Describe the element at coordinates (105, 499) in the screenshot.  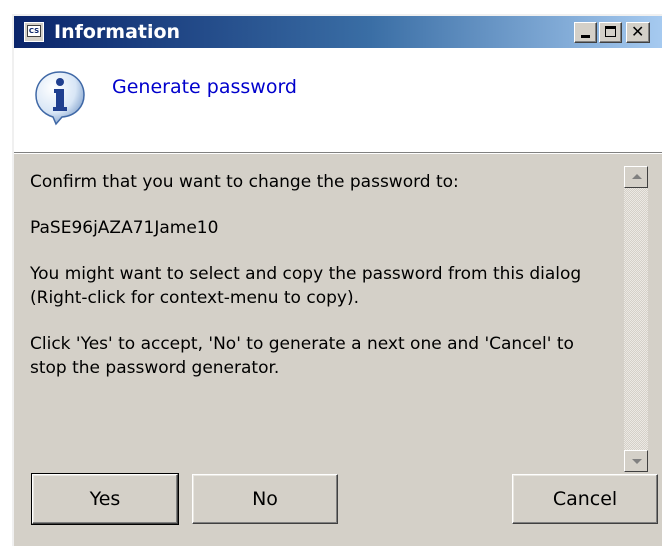
I see `yes-button: Yes` at that location.